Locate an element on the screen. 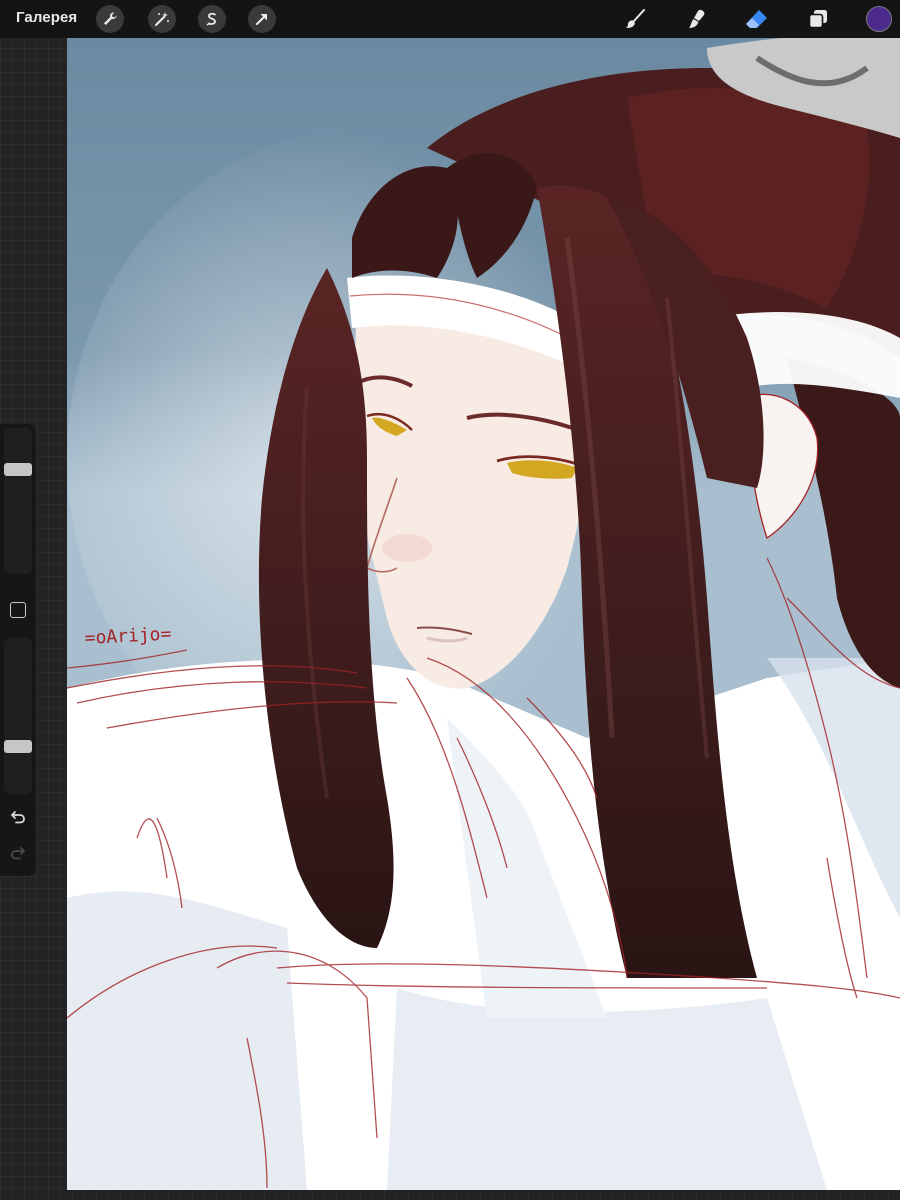 Image resolution: width=900 pixels, height=1200 pixels. smudge-icon is located at coordinates (697, 18).